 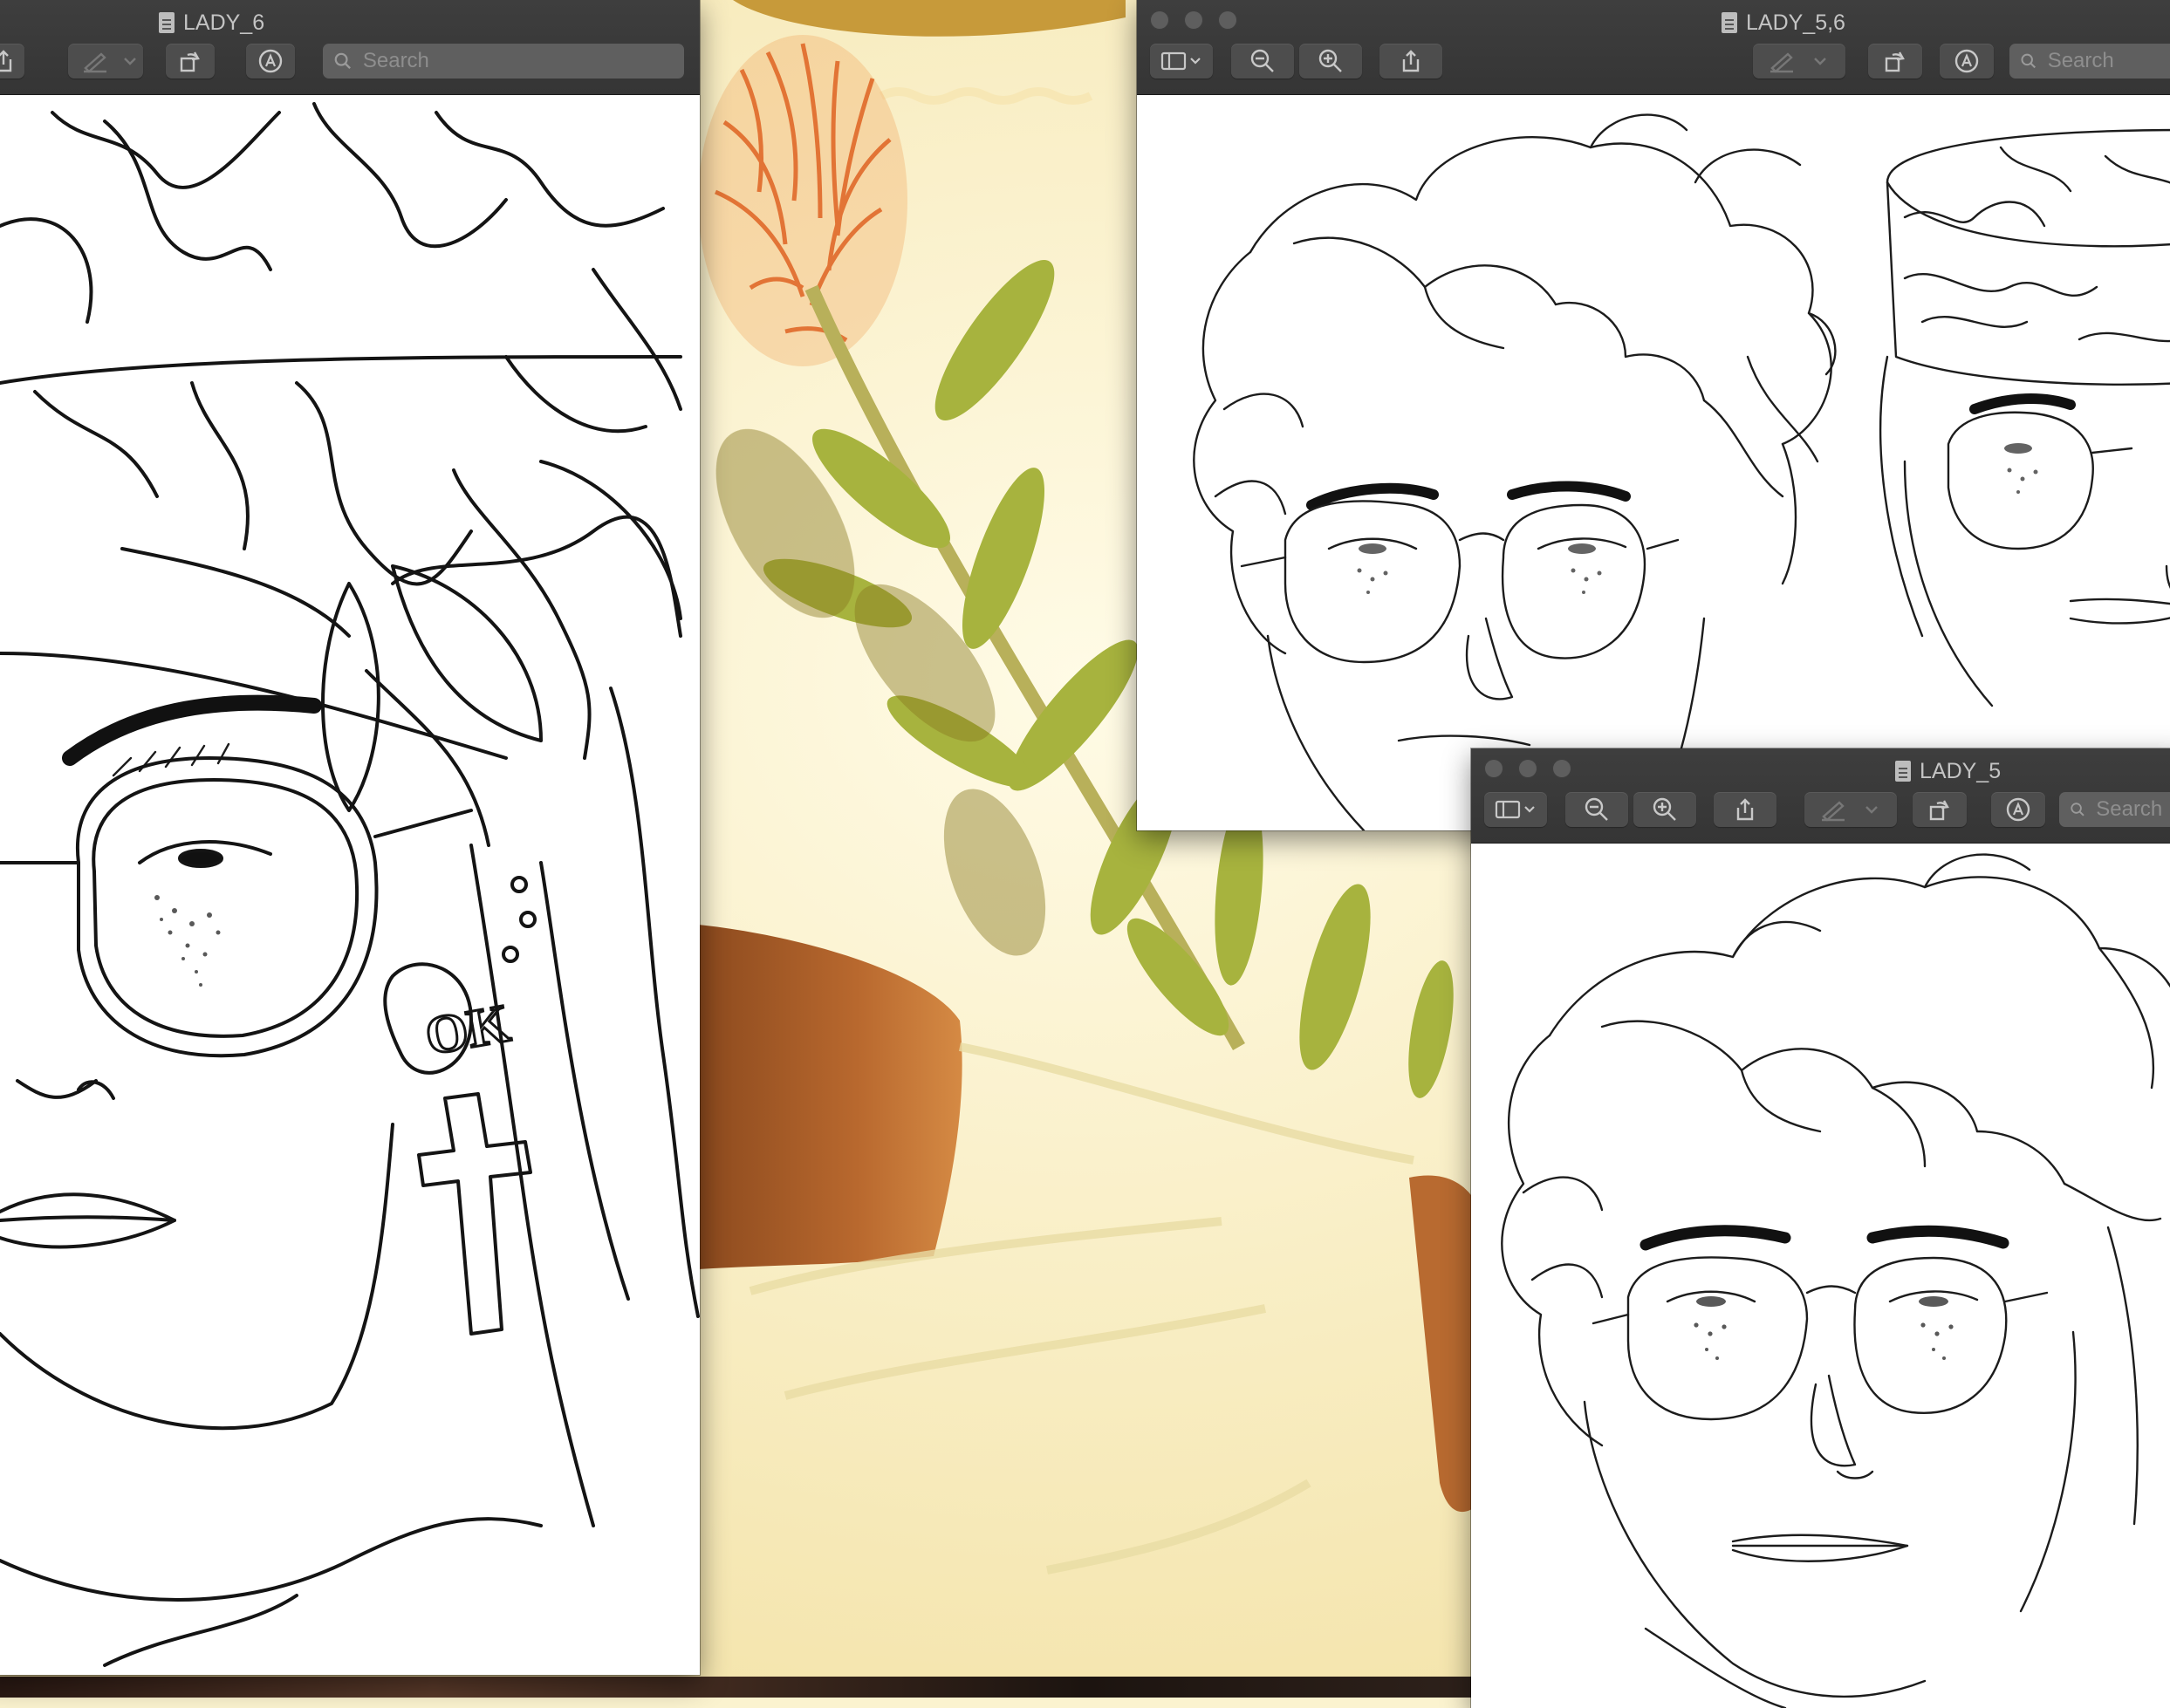 What do you see at coordinates (1961, 771) in the screenshot?
I see `window-title-text: LADY_5` at bounding box center [1961, 771].